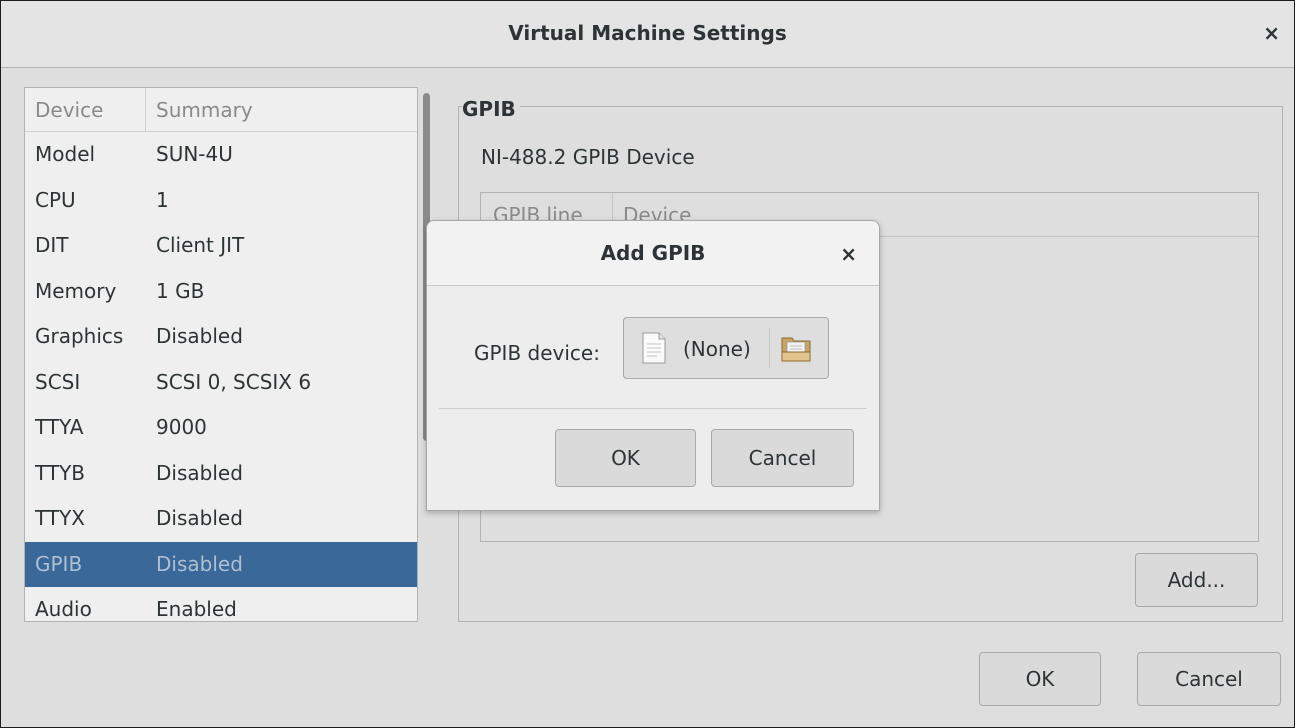 The height and width of the screenshot is (728, 1295). What do you see at coordinates (145, 109) in the screenshot?
I see `header-separator` at bounding box center [145, 109].